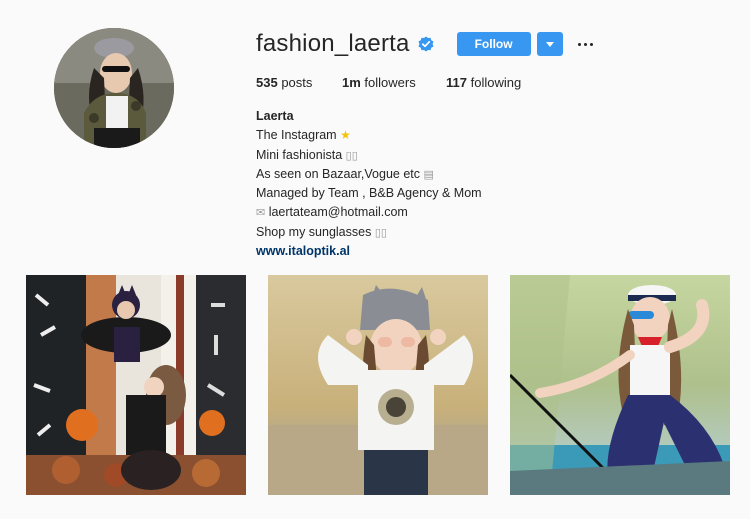  Describe the element at coordinates (345, 135) in the screenshot. I see `star-icon: ★` at that location.